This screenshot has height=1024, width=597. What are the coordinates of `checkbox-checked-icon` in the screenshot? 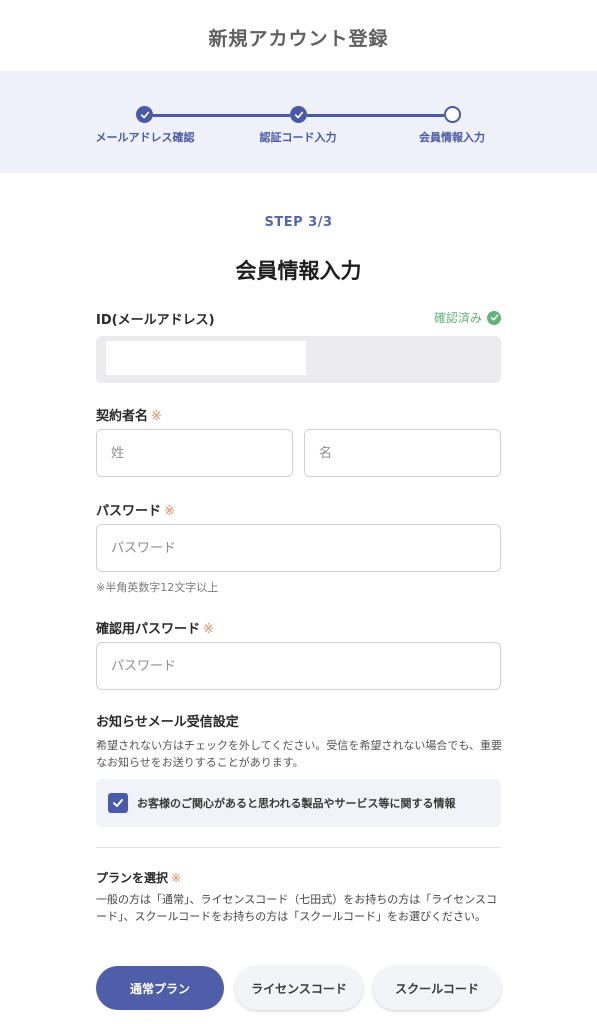 It's located at (118, 803).